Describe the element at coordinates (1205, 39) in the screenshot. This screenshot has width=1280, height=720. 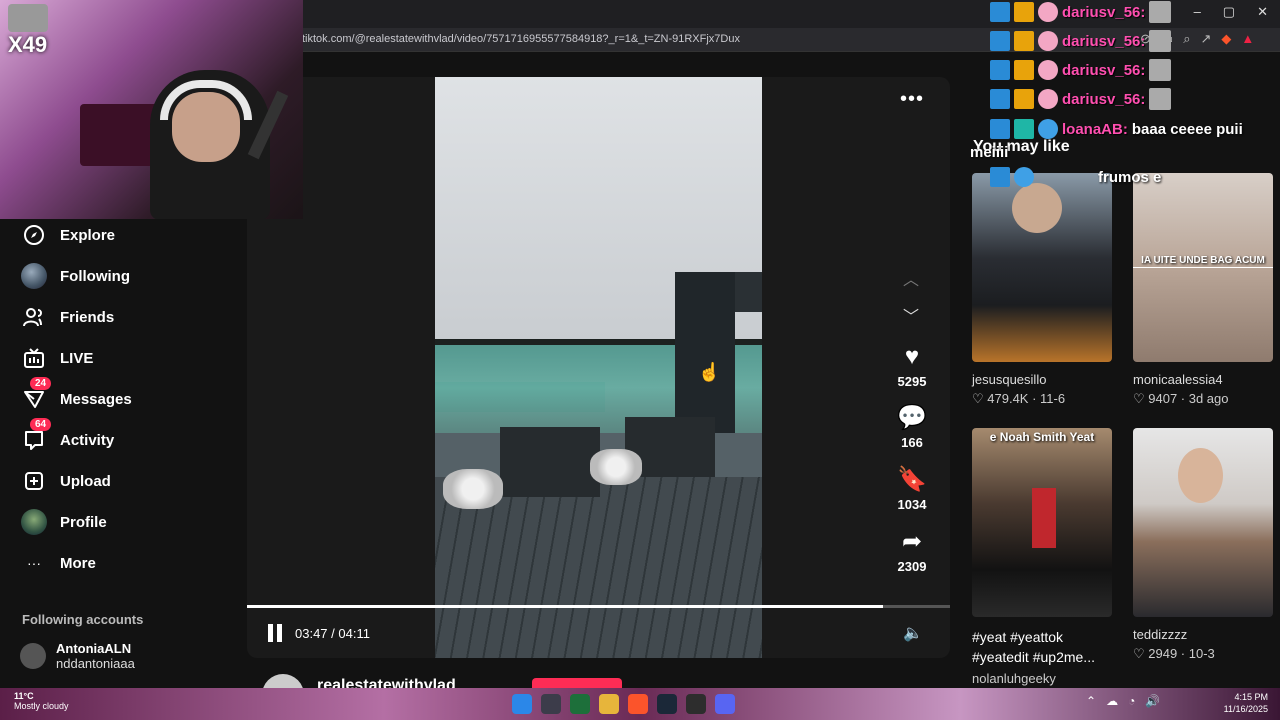
I see `share-icon: ↗` at that location.